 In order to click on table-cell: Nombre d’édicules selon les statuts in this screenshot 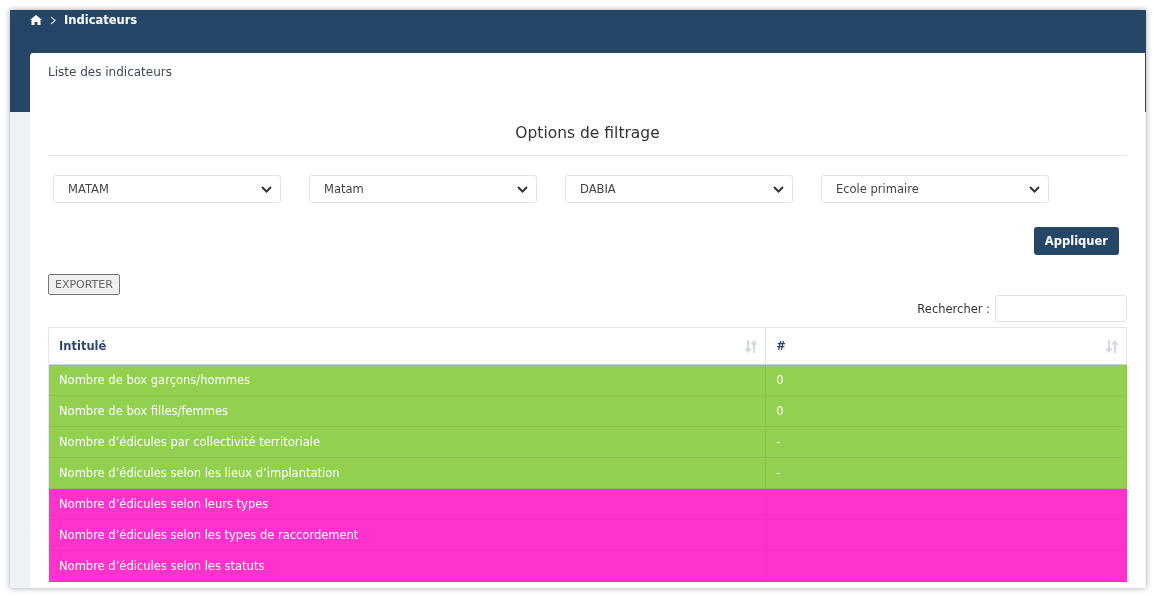, I will do `click(162, 566)`.